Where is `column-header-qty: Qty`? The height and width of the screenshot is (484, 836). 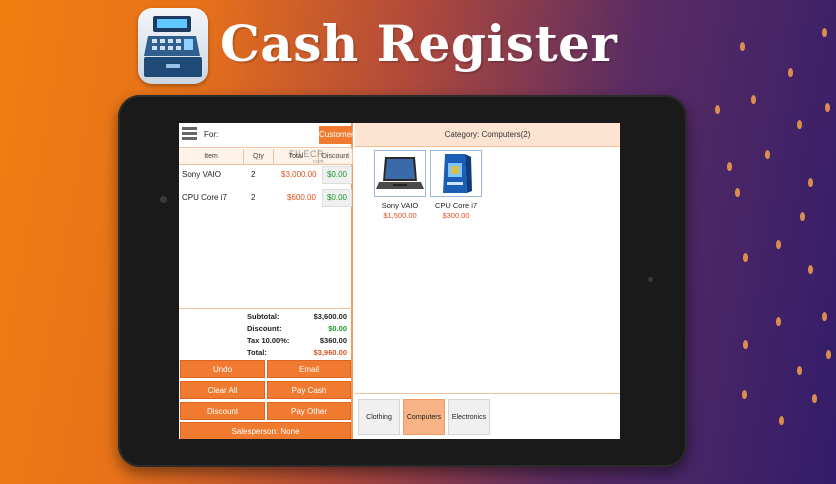
column-header-qty: Qty is located at coordinates (259, 157).